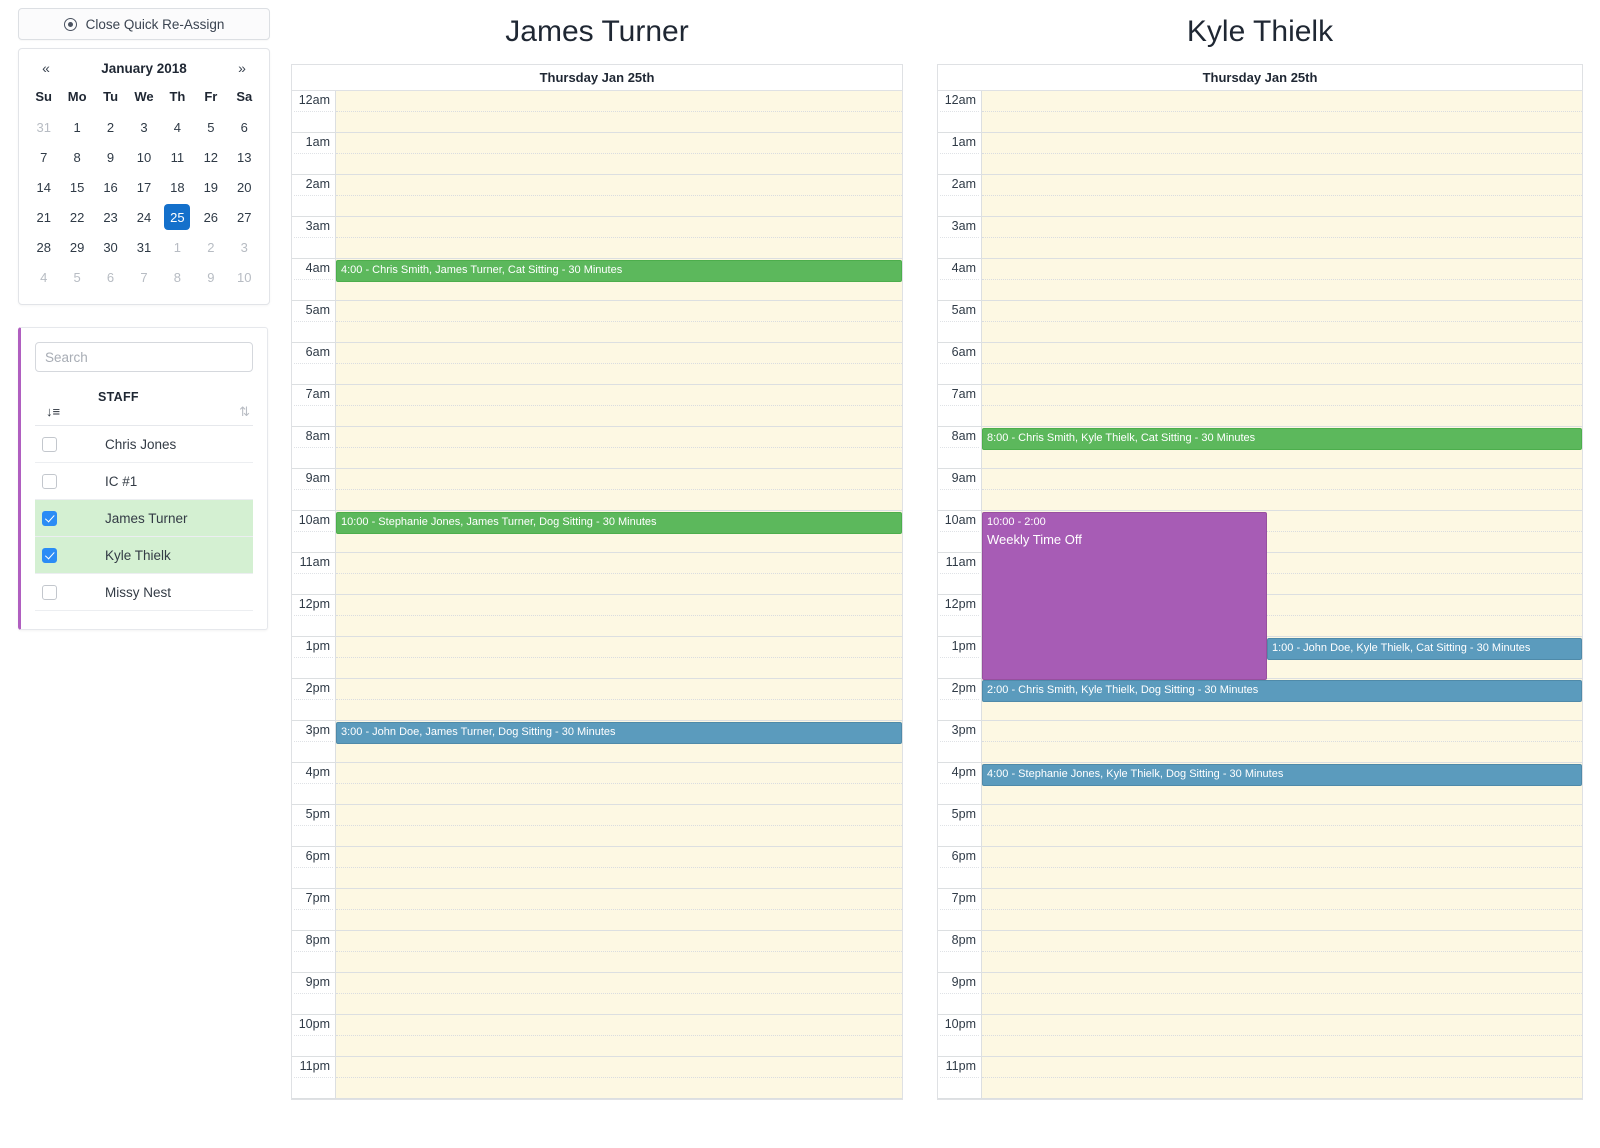 The height and width of the screenshot is (1148, 1600). Describe the element at coordinates (144, 357) in the screenshot. I see `search-input` at that location.